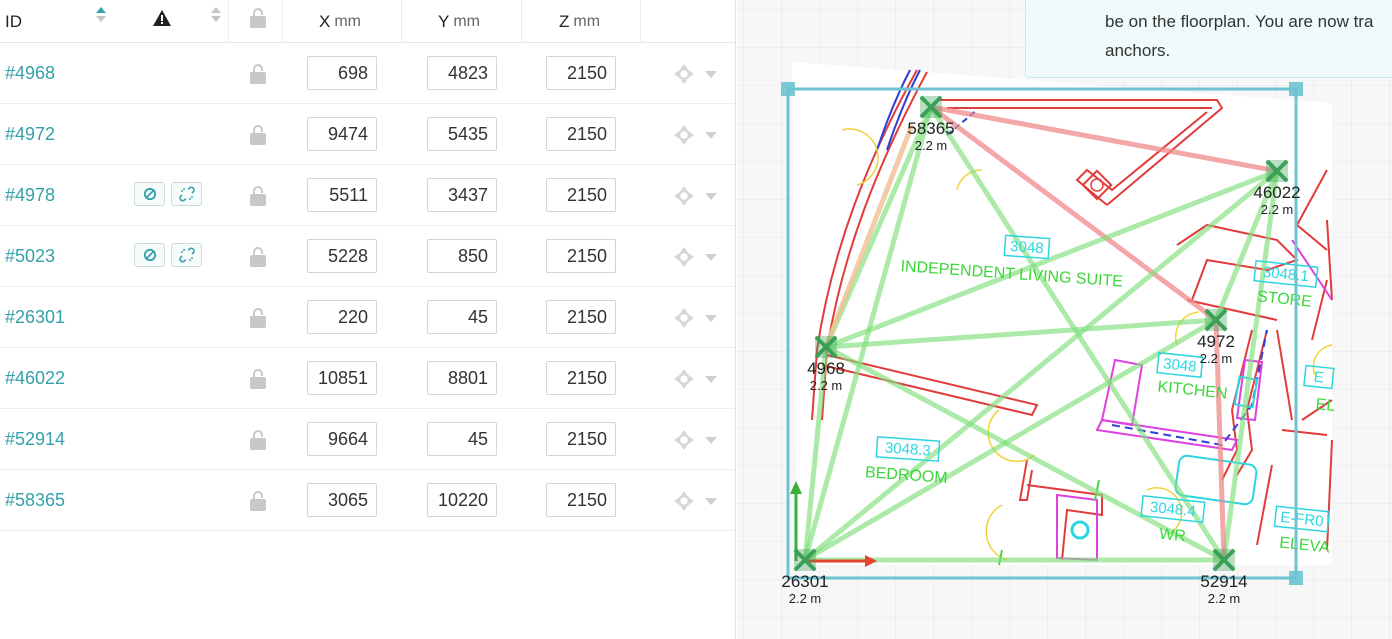  I want to click on selection-handle-top-right, so click(1296, 89).